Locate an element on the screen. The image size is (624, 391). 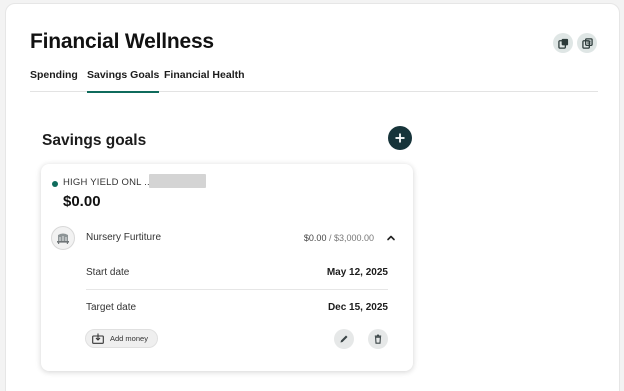
add-money-label: Add money is located at coordinates (129, 338).